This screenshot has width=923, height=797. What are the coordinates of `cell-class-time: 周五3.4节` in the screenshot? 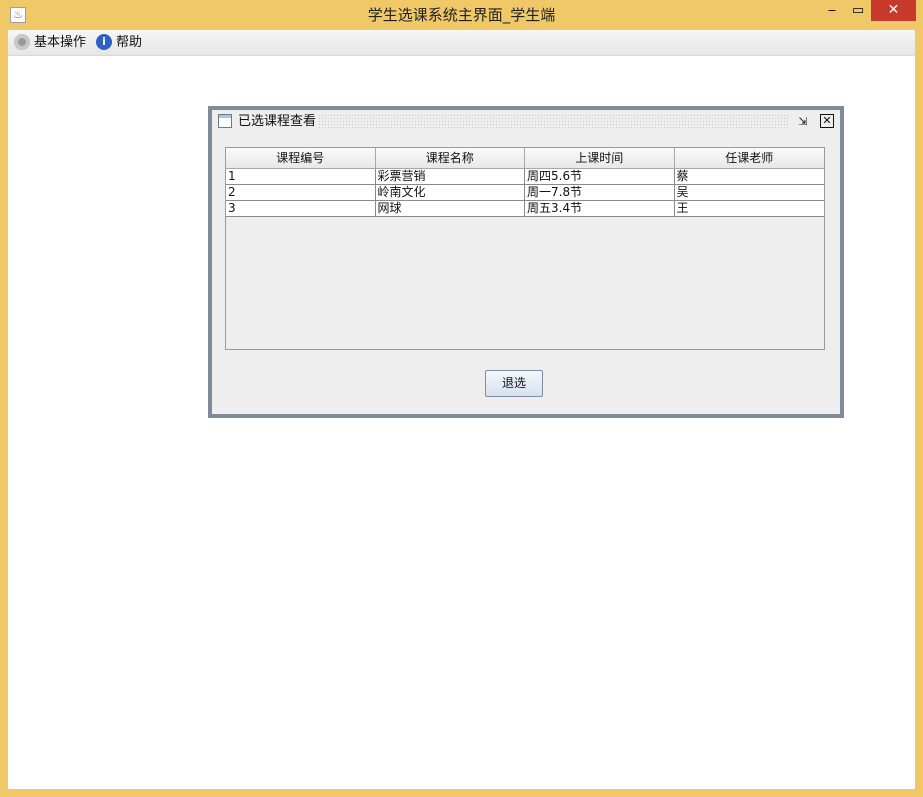 It's located at (600, 209).